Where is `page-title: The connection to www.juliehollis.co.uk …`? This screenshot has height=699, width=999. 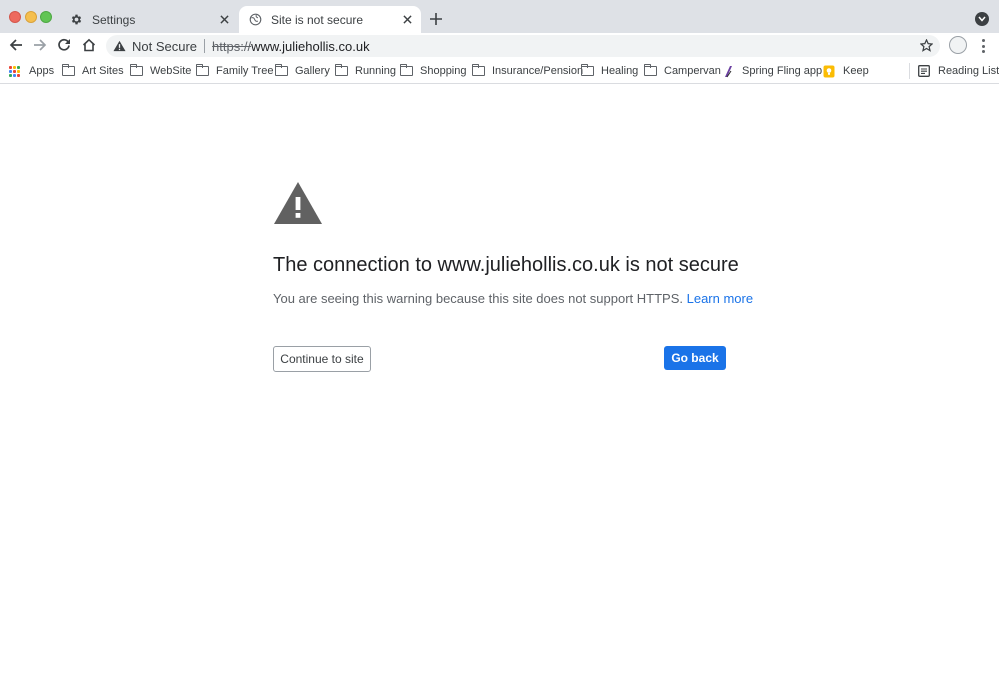
page-title: The connection to www.juliehollis.co.uk … is located at coordinates (506, 265).